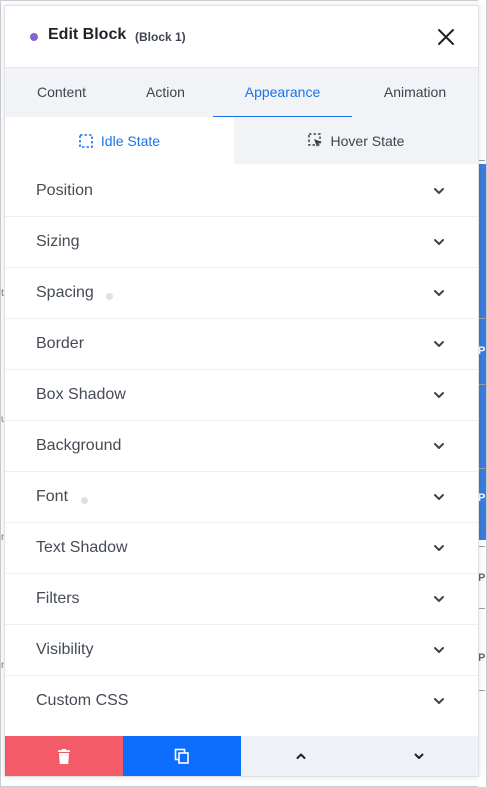 Image resolution: width=487 pixels, height=787 pixels. I want to click on section-spacing: Spacing, so click(241, 293).